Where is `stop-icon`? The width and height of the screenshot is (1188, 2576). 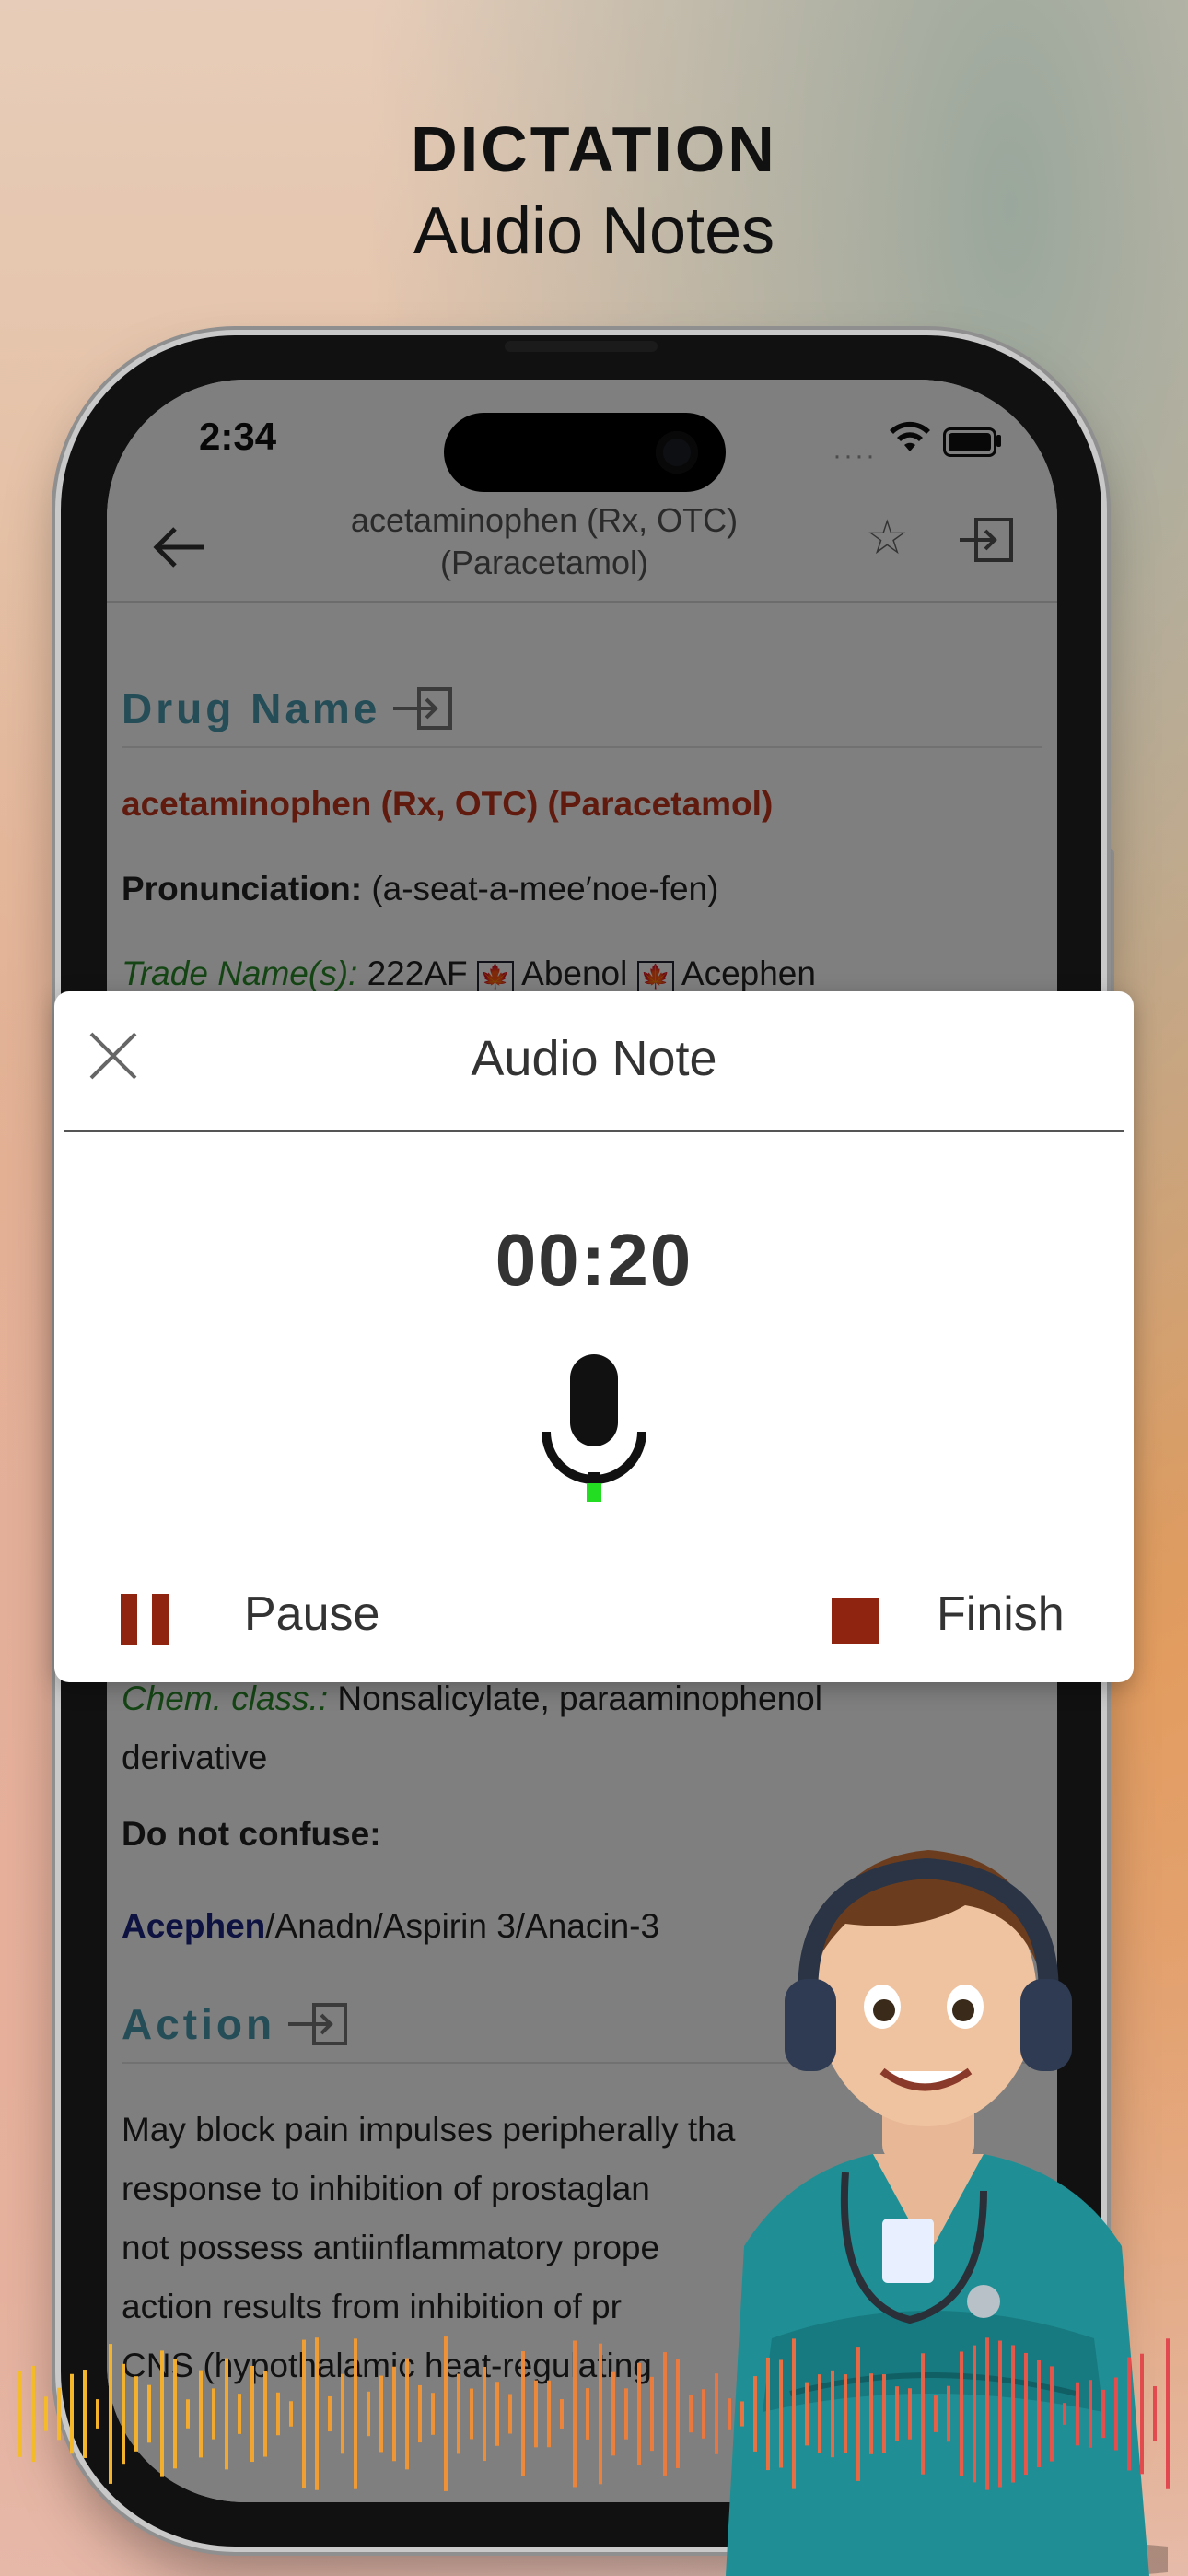 stop-icon is located at coordinates (855, 1621).